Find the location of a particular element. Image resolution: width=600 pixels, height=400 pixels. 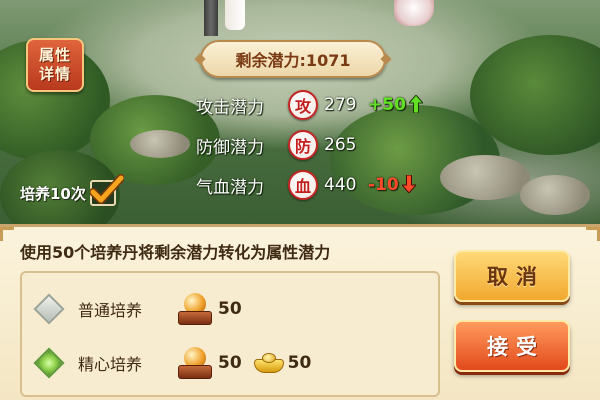

defense-icon: 防 is located at coordinates (303, 145).